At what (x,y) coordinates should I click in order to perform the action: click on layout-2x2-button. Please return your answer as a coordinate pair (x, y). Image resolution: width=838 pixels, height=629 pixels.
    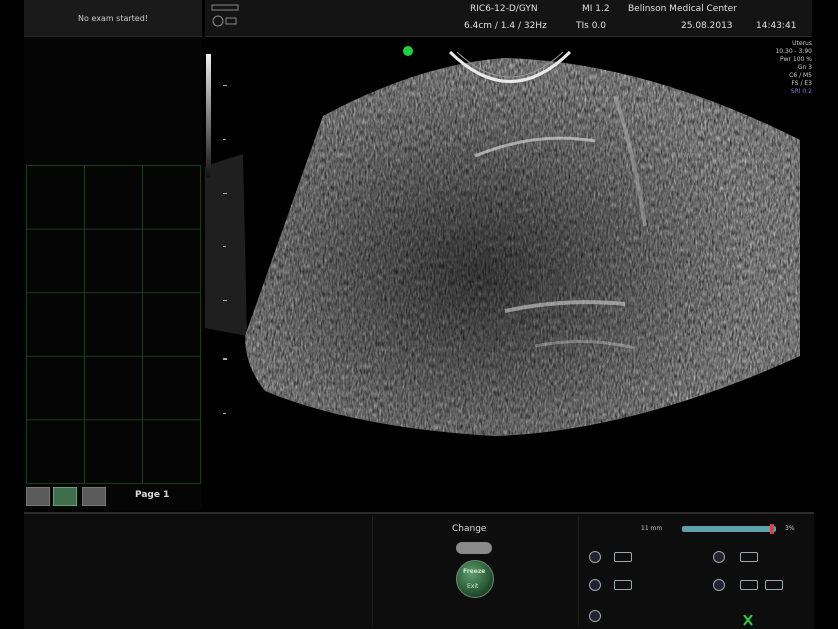
    Looking at the image, I should click on (65, 496).